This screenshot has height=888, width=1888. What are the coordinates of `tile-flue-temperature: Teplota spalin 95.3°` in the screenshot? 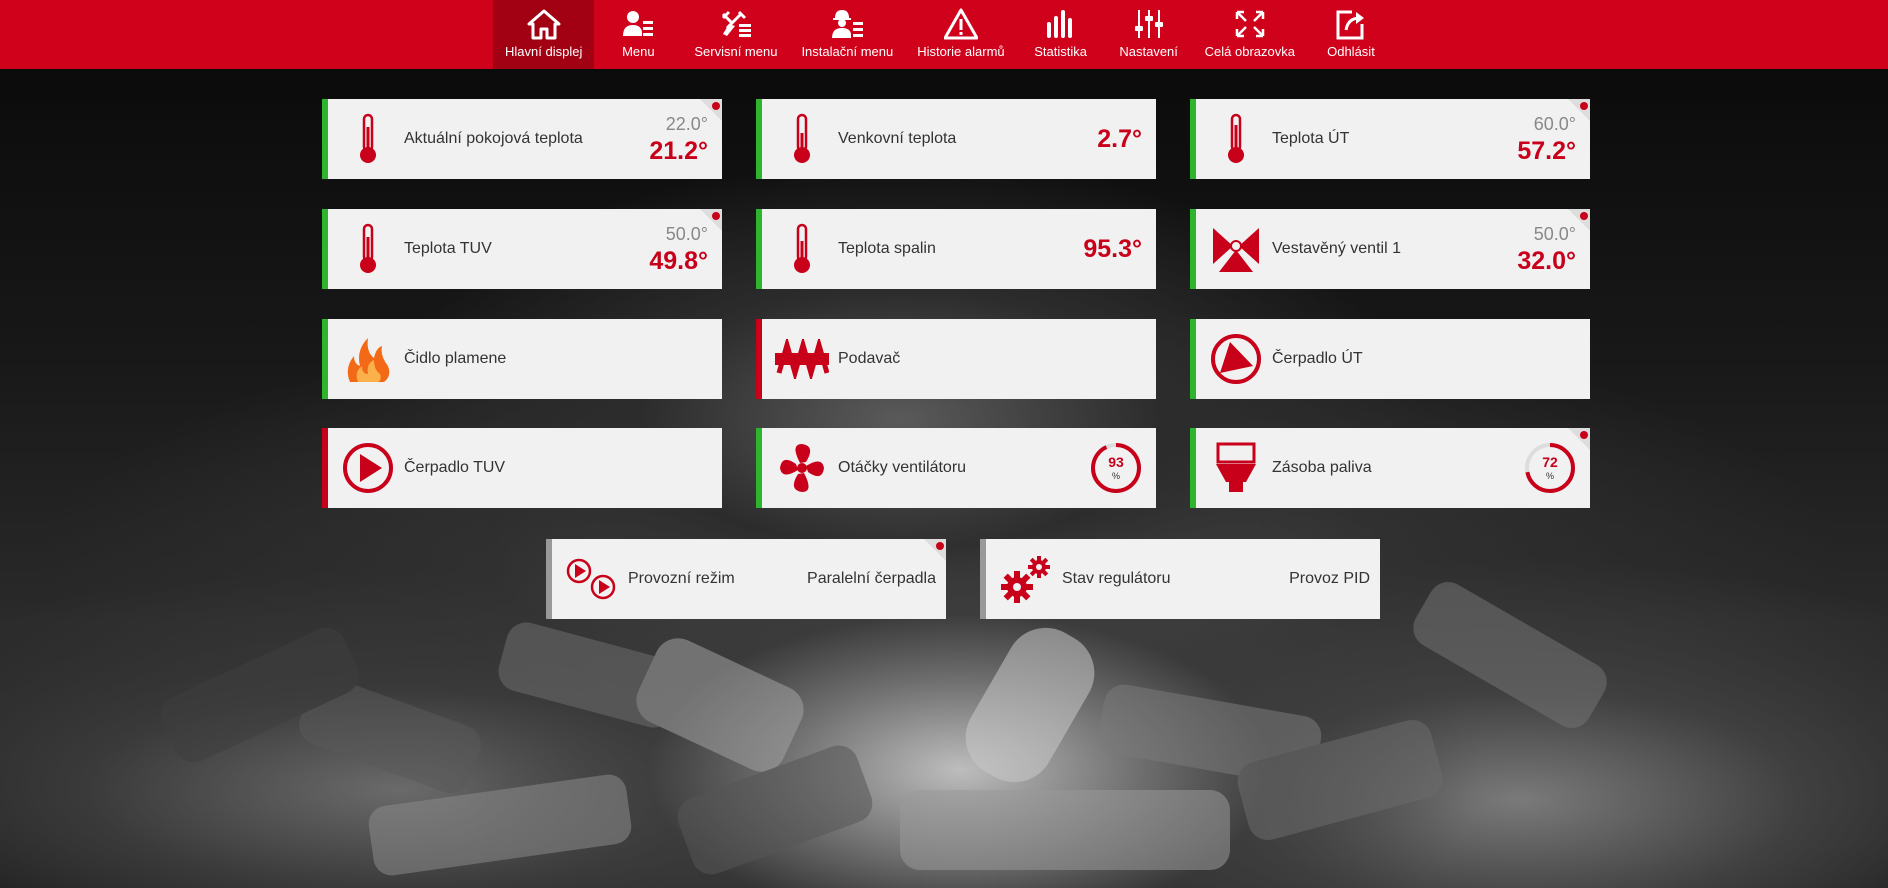 It's located at (956, 249).